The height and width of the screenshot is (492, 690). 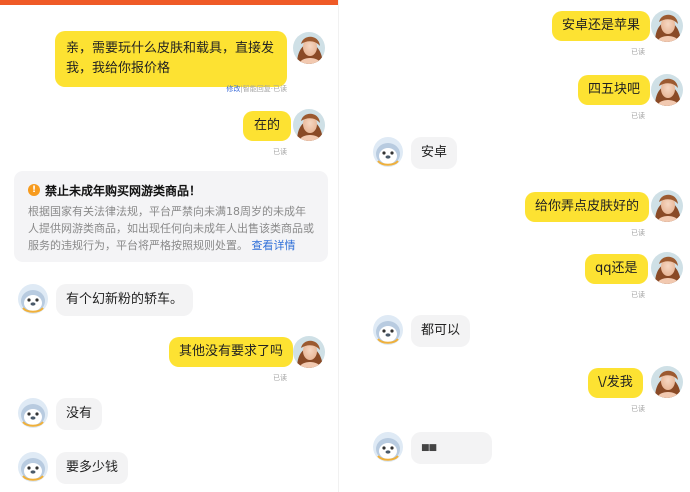 What do you see at coordinates (614, 90) in the screenshot?
I see `chat-bubble-own: 四五块吧` at bounding box center [614, 90].